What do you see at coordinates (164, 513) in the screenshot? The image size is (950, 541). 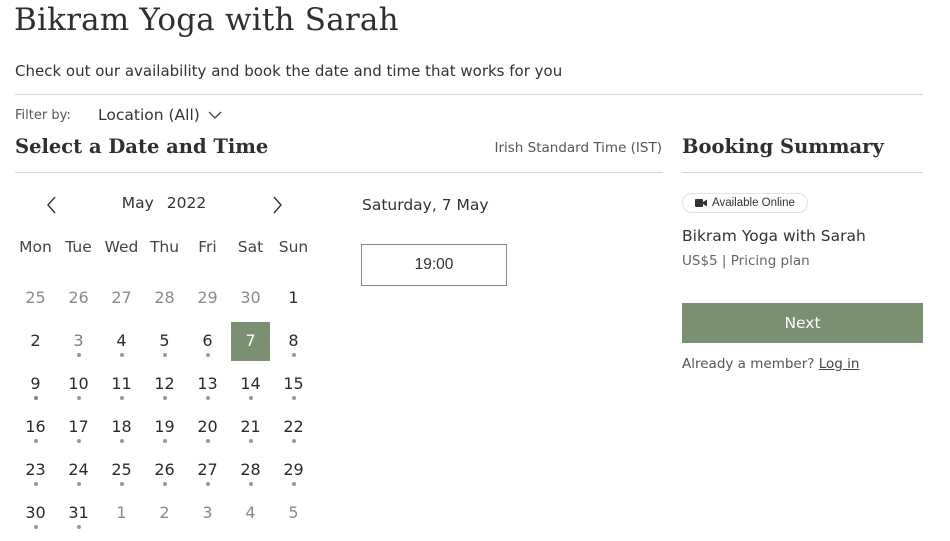 I see `calendar-day: 2` at bounding box center [164, 513].